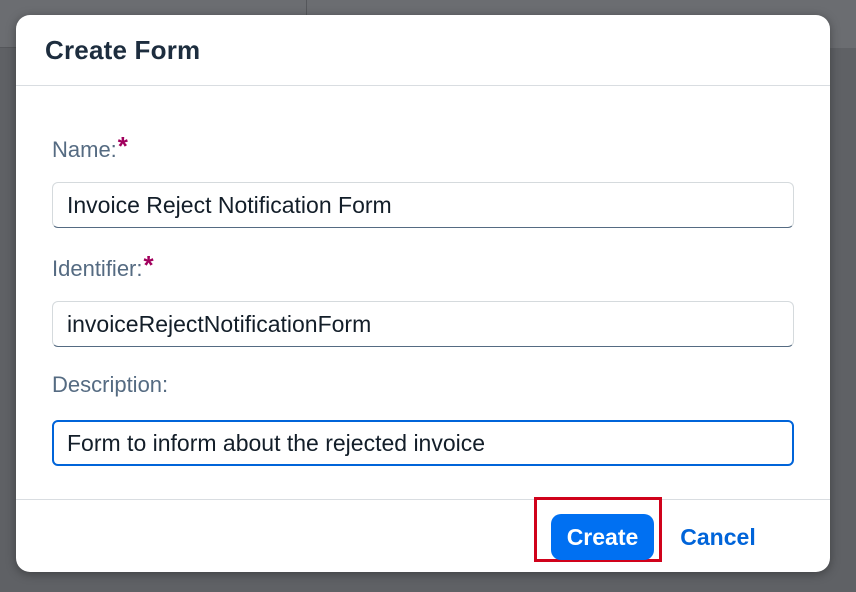 The height and width of the screenshot is (592, 856). Describe the element at coordinates (148, 265) in the screenshot. I see `identifier-required-marker: *` at that location.